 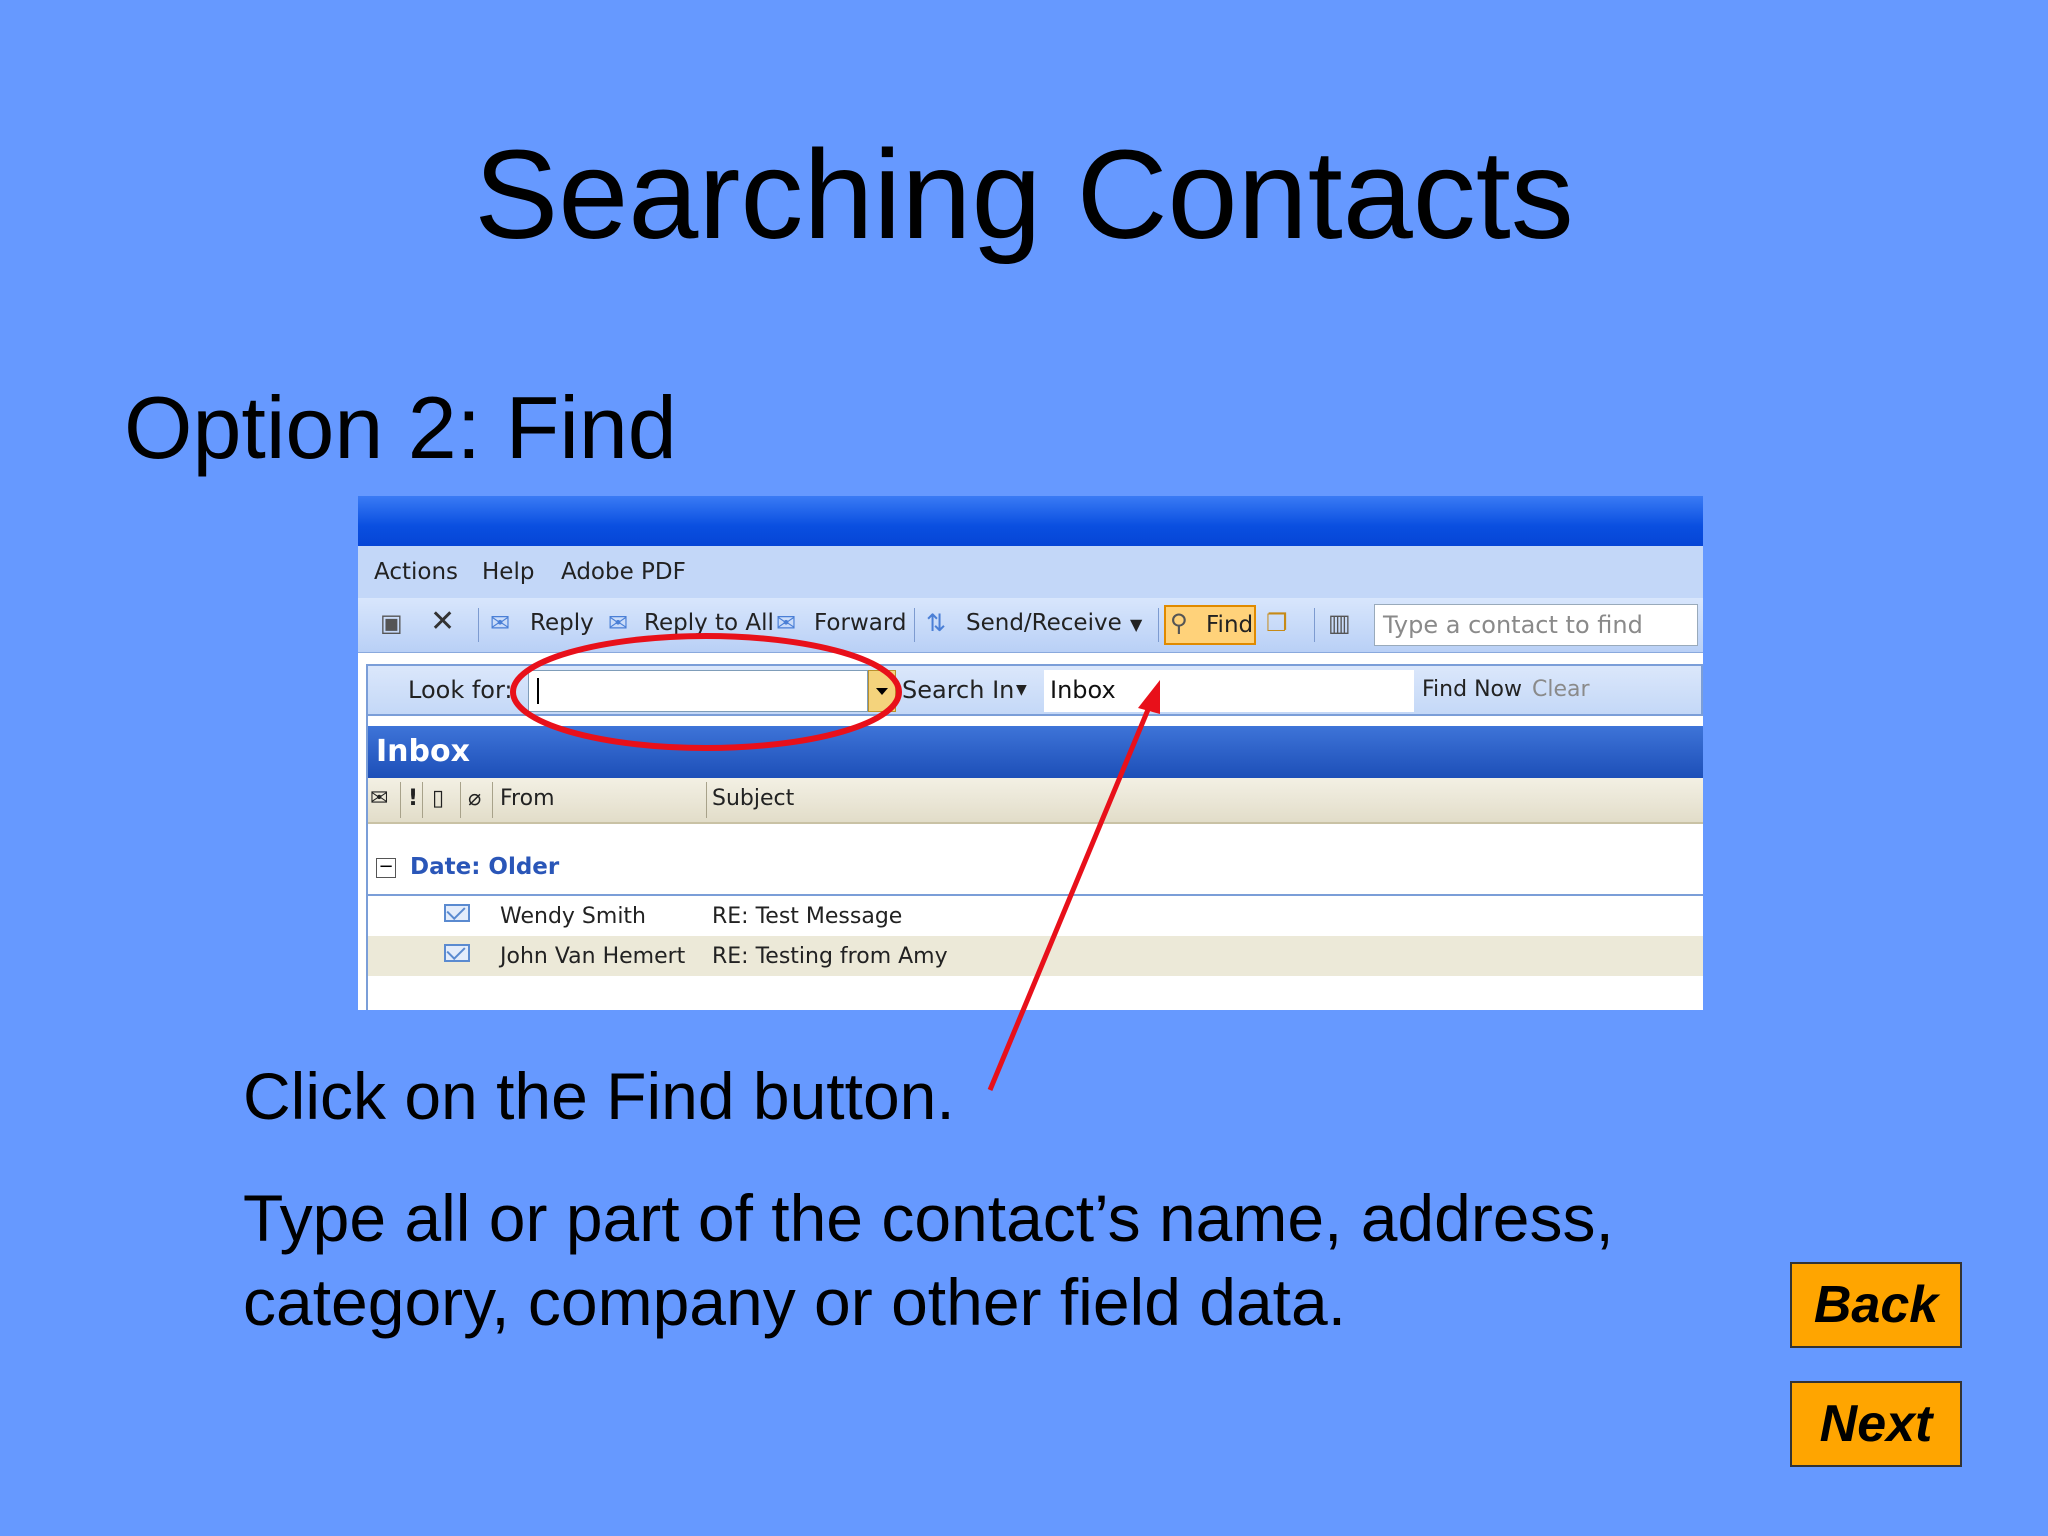 I want to click on message-row: Wendy Smith RE: Test Message, so click(x=1034, y=916).